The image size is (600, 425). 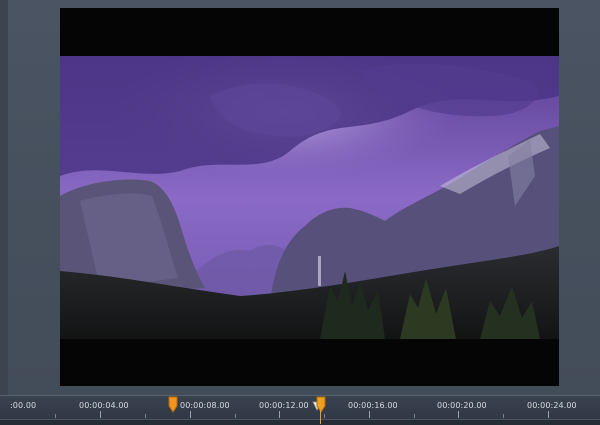 What do you see at coordinates (205, 405) in the screenshot?
I see `time-label-8: 00:00:08.00` at bounding box center [205, 405].